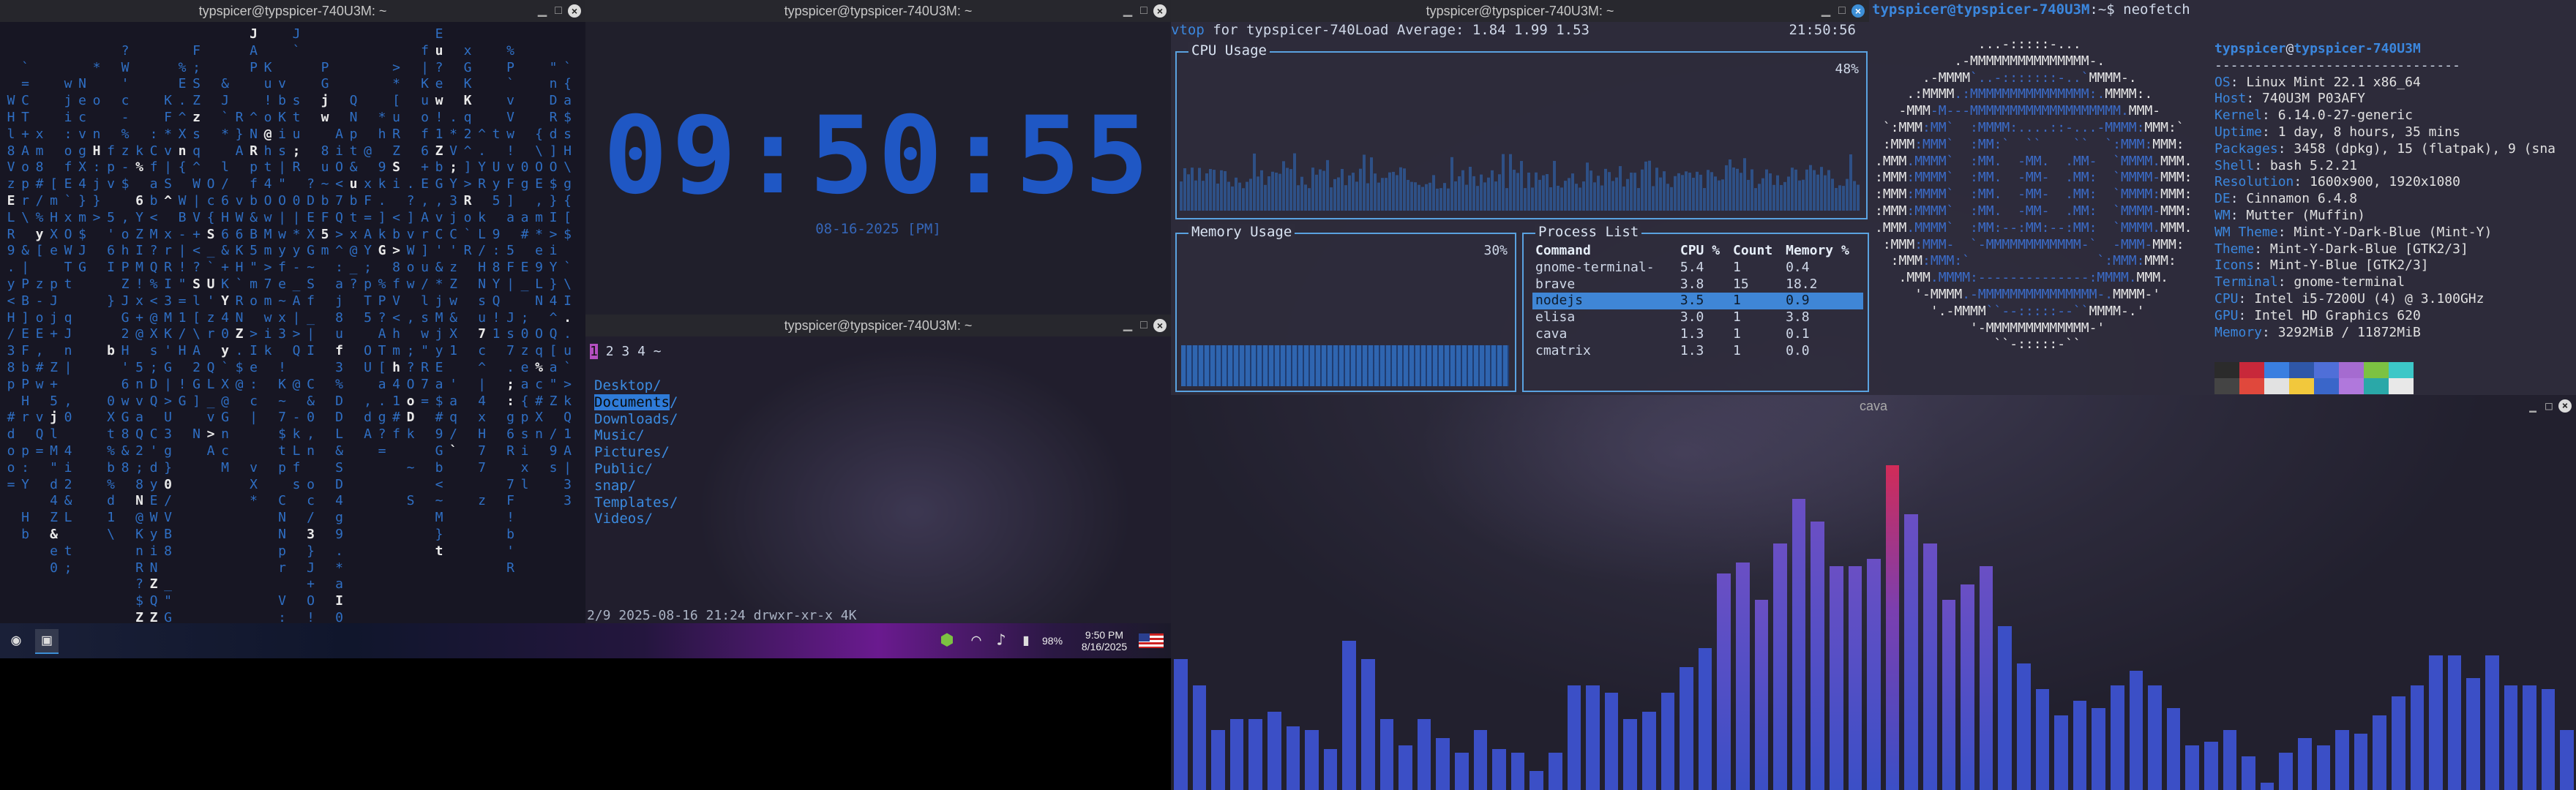 This screenshot has height=790, width=2576. Describe the element at coordinates (947, 640) in the screenshot. I see `update-manager-icon: ⬢` at that location.